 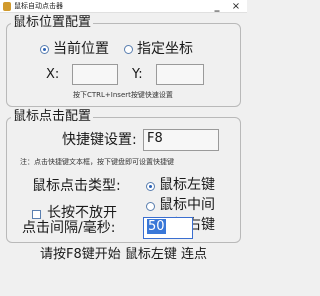 What do you see at coordinates (99, 140) in the screenshot?
I see `hotkey-label: 快捷键设置:` at bounding box center [99, 140].